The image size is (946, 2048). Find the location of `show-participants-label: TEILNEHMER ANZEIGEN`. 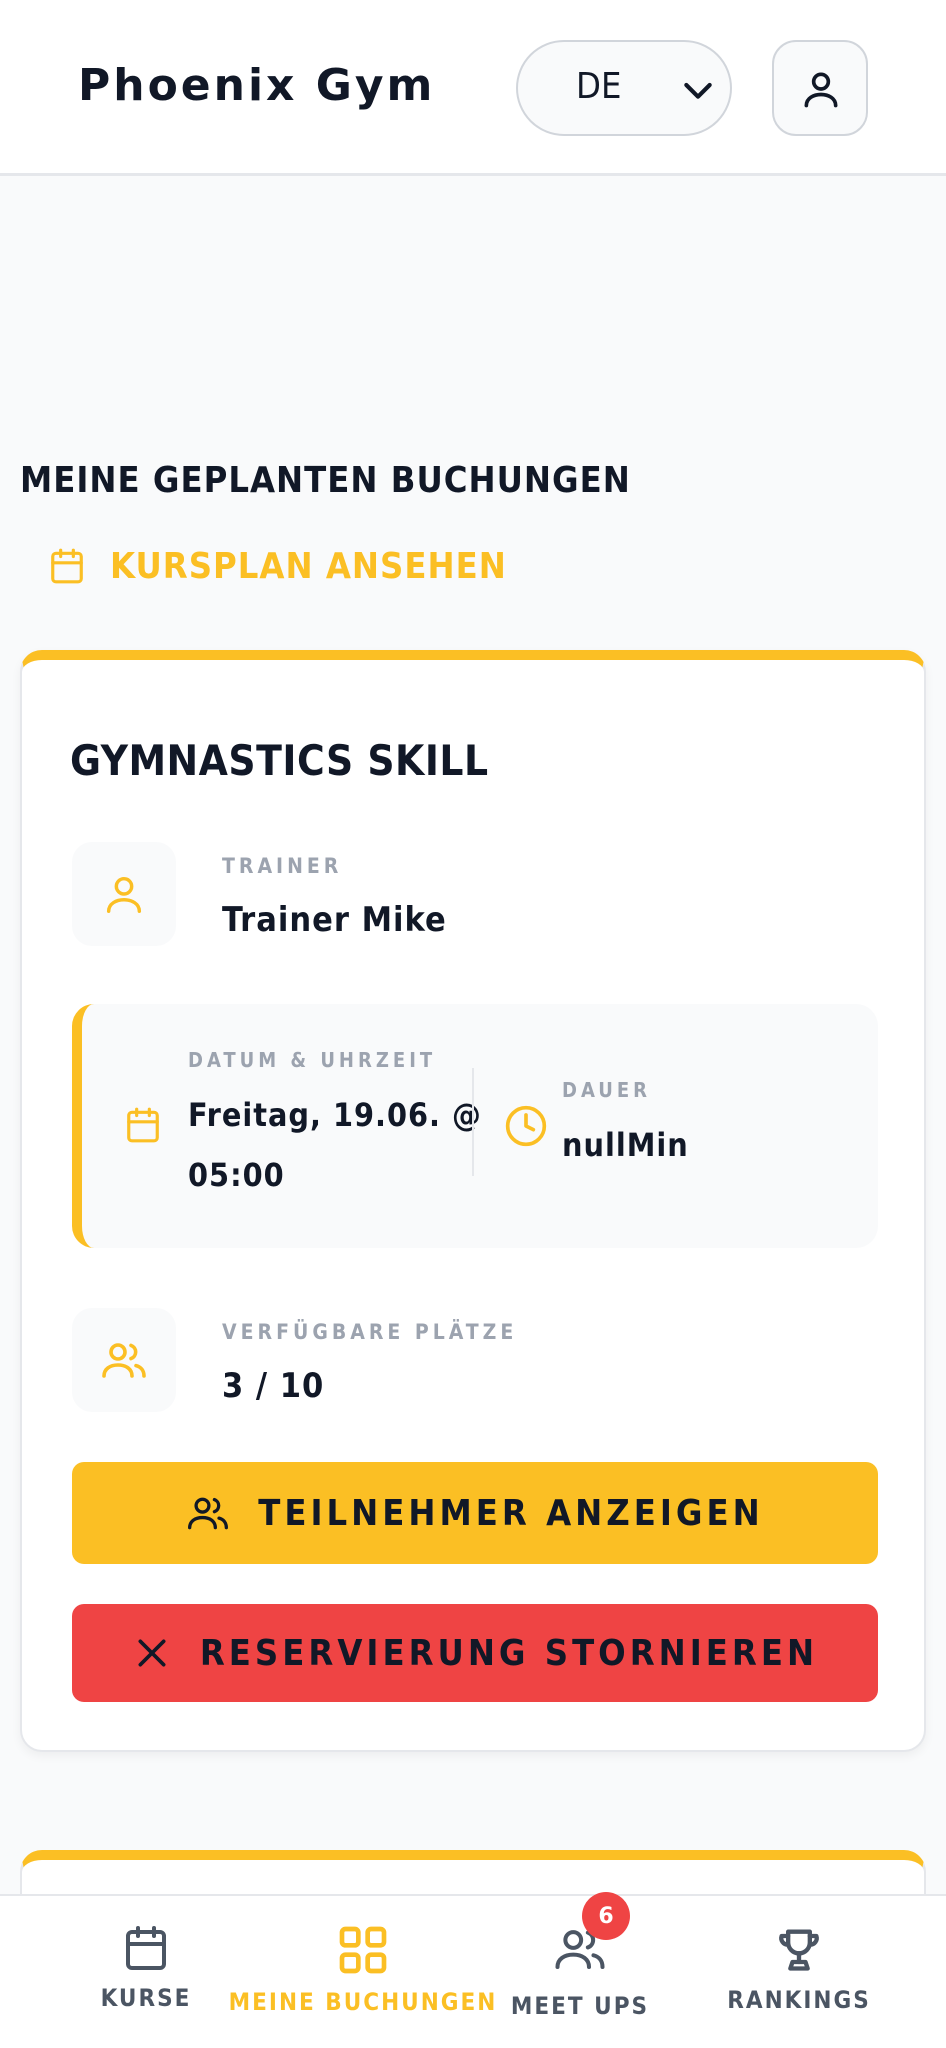

show-participants-label: TEILNEHMER ANZEIGEN is located at coordinates (511, 1513).